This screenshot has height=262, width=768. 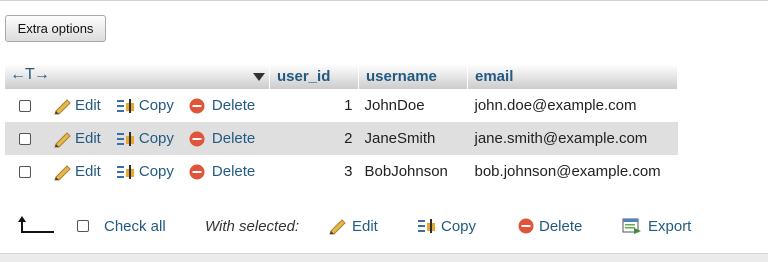 What do you see at coordinates (314, 76) in the screenshot?
I see `column-header-user-id: user_id` at bounding box center [314, 76].